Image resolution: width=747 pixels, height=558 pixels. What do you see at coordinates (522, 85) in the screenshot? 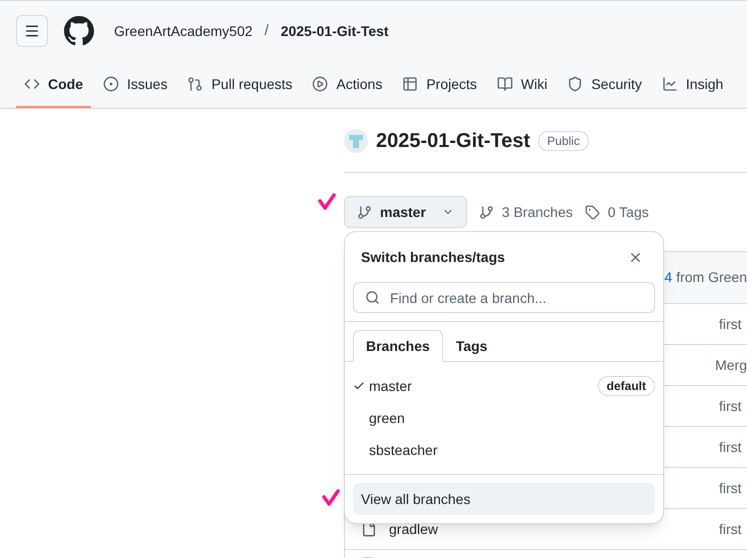
I see `nav-tab: Wiki` at bounding box center [522, 85].